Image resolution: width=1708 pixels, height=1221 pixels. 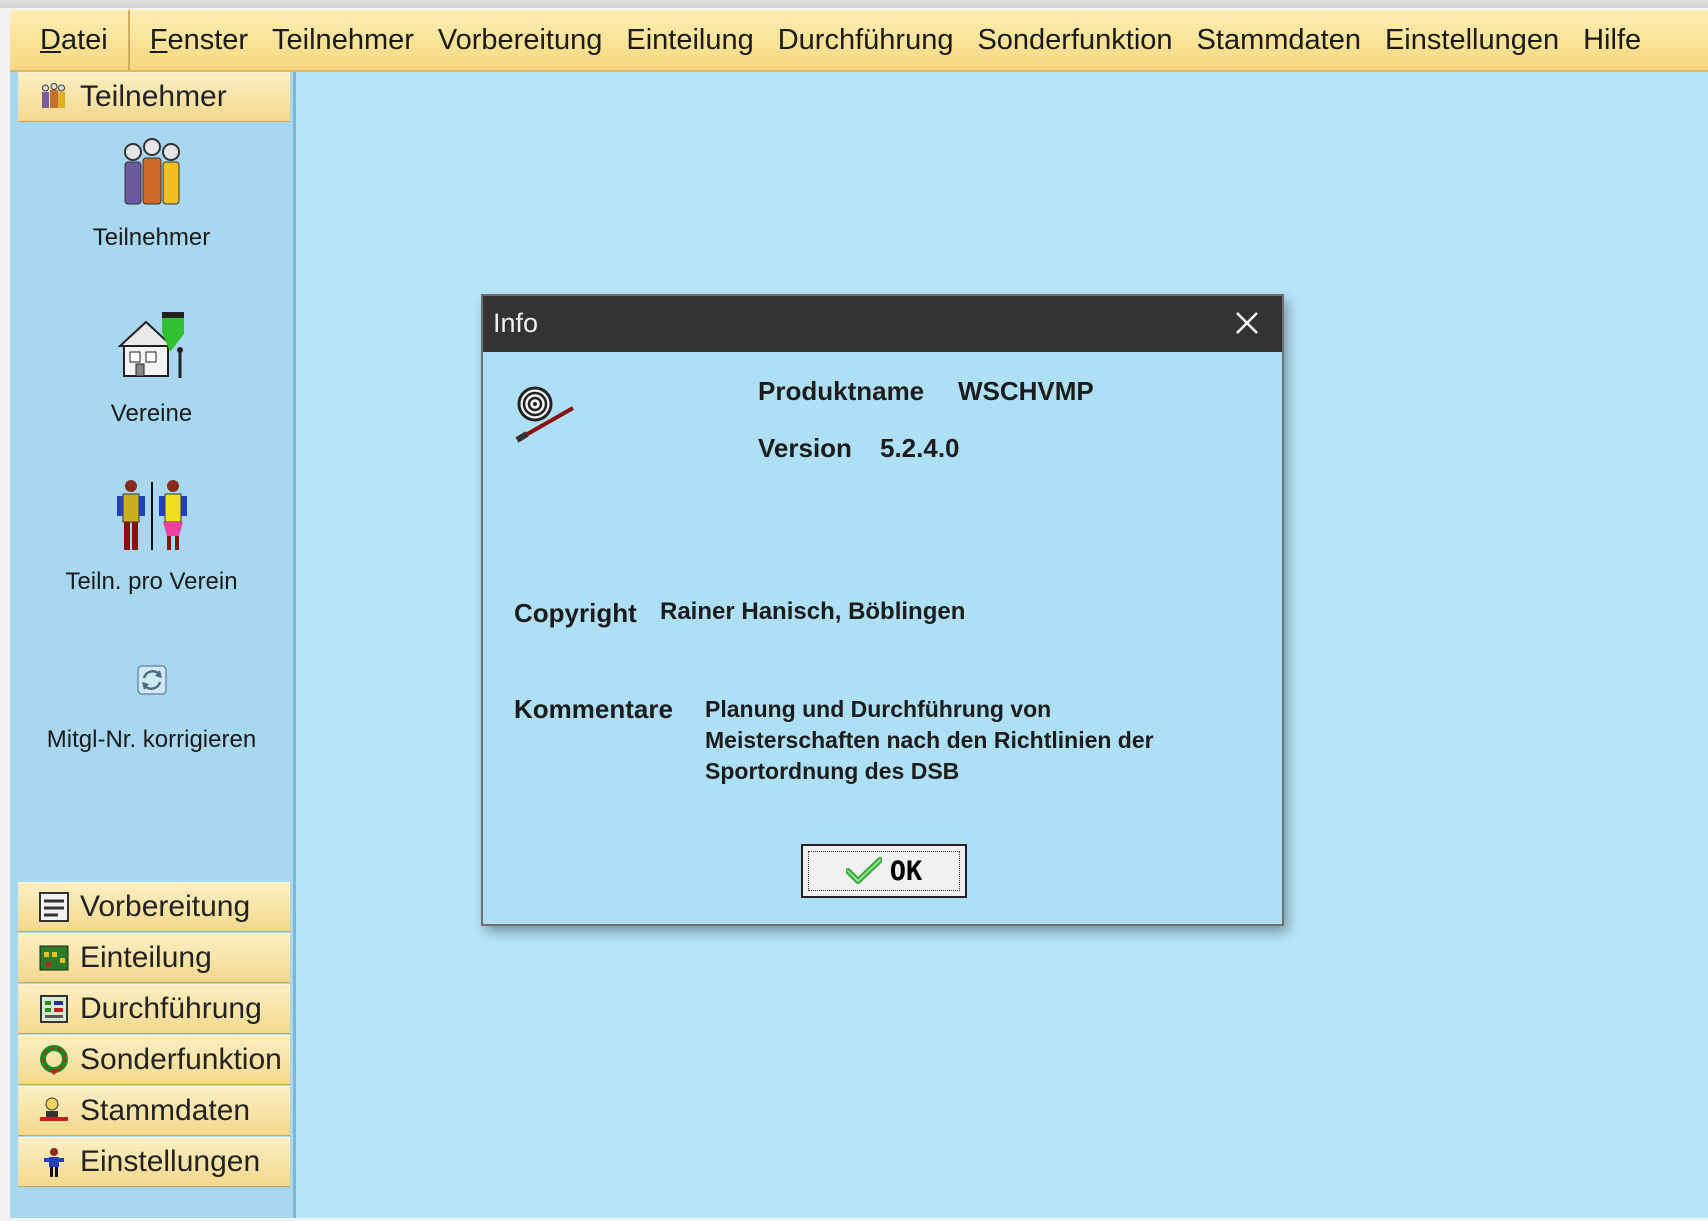 I want to click on ok-button: OK, so click(x=884, y=871).